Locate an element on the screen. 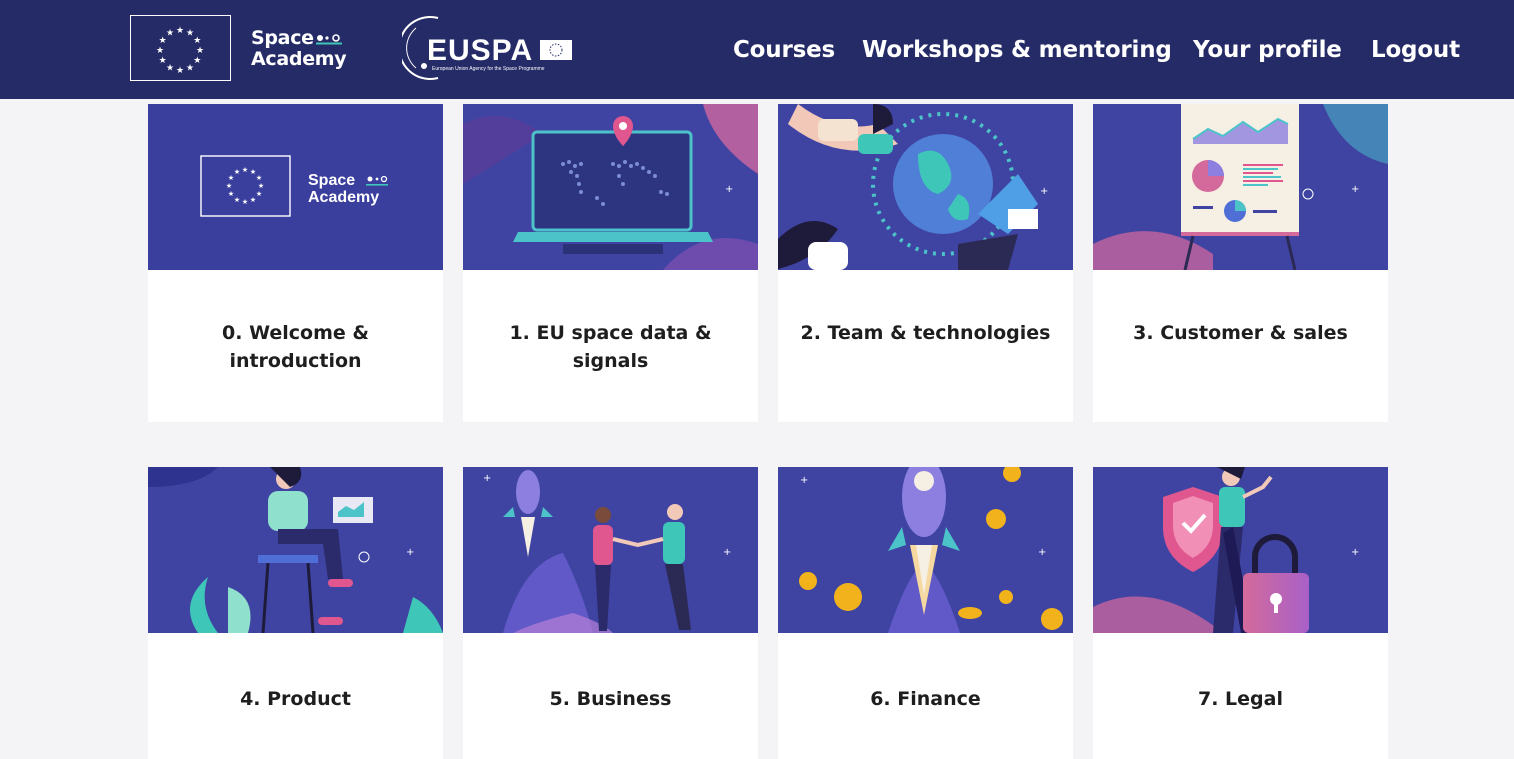 The width and height of the screenshot is (1514, 759). course-card-6: + + 6. Finance is located at coordinates (925, 613).